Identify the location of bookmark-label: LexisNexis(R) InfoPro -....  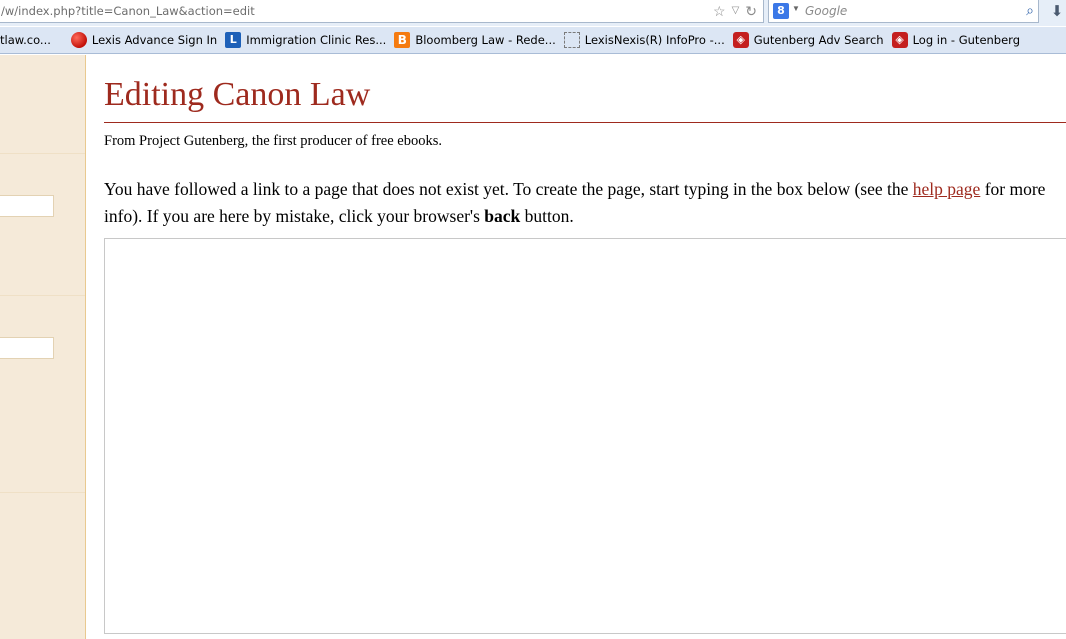
(654, 40).